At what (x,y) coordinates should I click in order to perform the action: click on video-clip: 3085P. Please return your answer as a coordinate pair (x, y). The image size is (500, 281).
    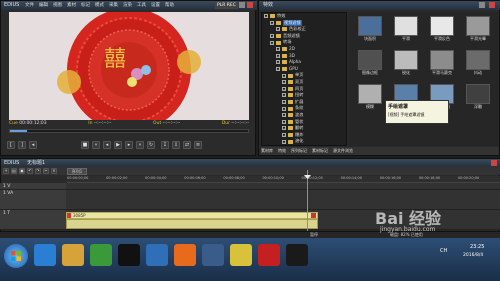
    Looking at the image, I should click on (192, 215).